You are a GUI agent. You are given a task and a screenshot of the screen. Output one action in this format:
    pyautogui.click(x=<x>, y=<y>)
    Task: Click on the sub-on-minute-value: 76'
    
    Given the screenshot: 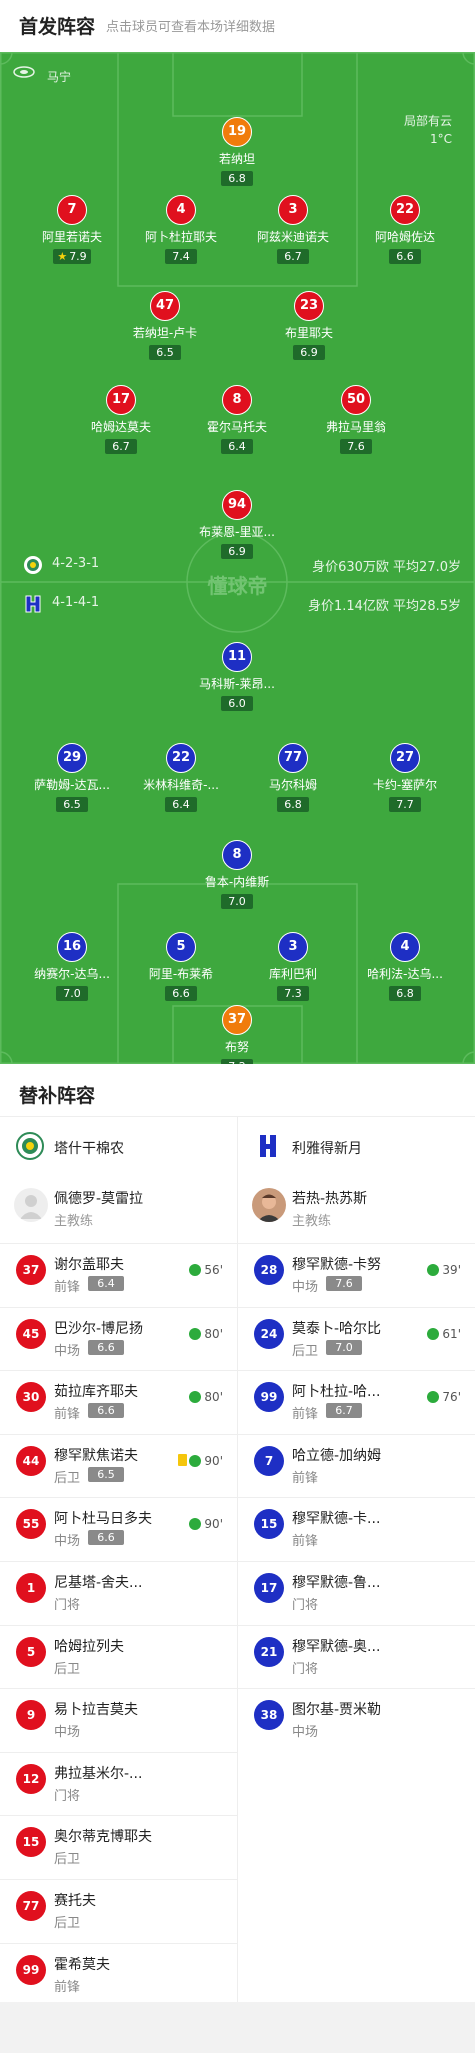 What is the action you would take?
    pyautogui.click(x=451, y=1397)
    